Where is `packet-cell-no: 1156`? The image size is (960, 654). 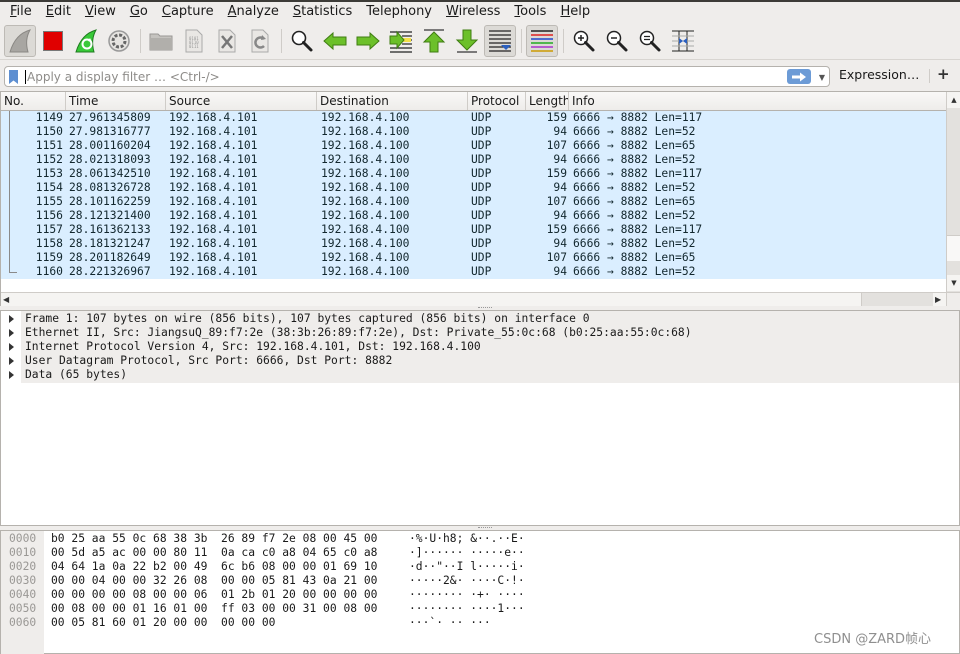
packet-cell-no: 1156 is located at coordinates (49, 215).